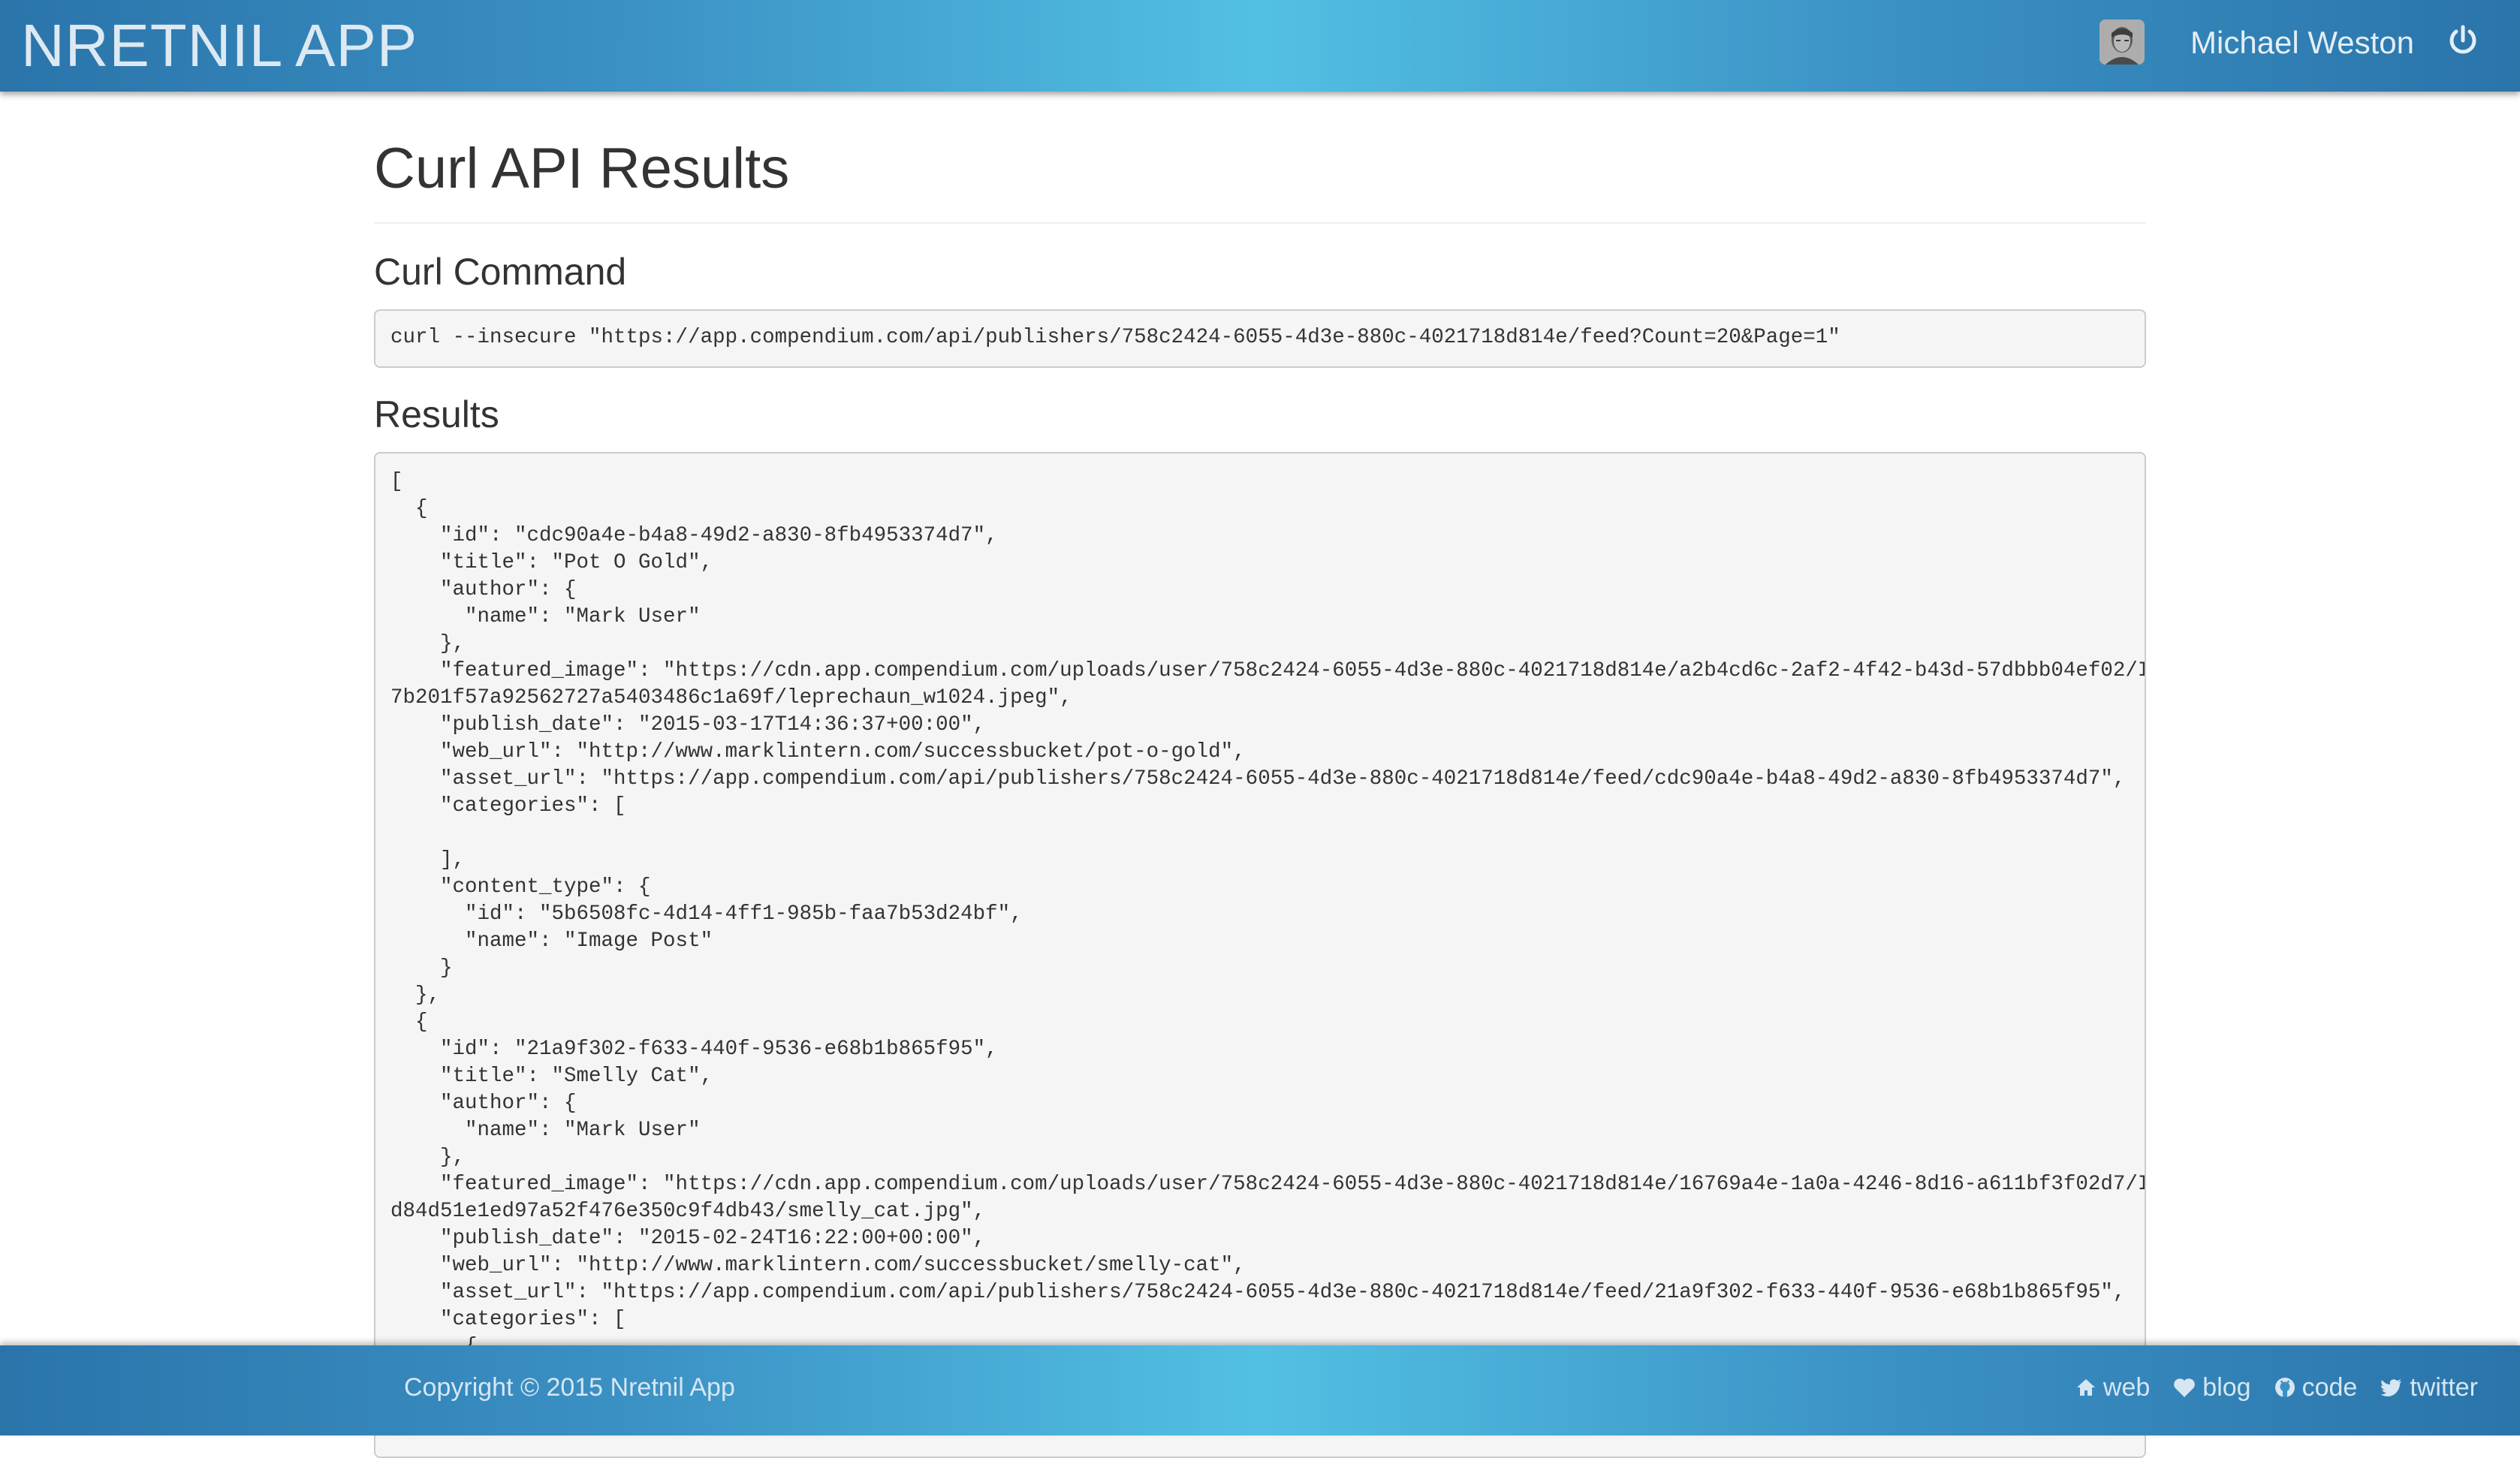 This screenshot has width=2520, height=1458. I want to click on page-title: Curl API Results, so click(582, 168).